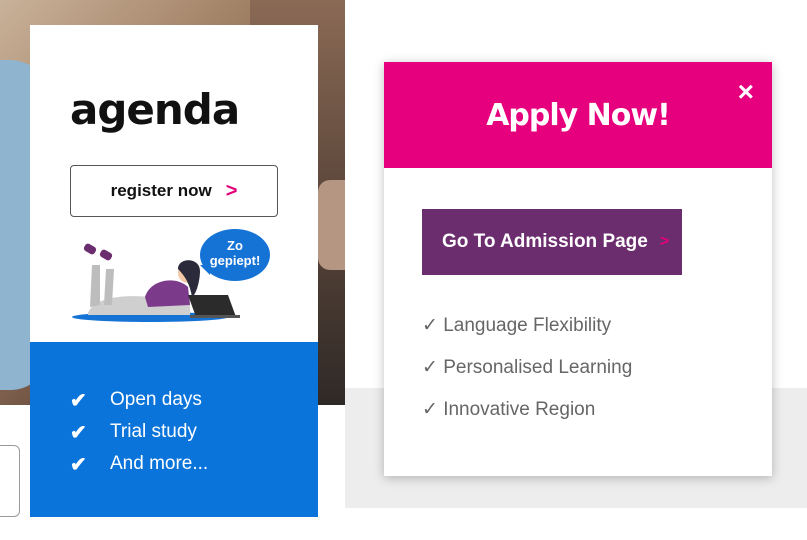 The image size is (807, 540). What do you see at coordinates (545, 241) in the screenshot?
I see `admission-button-label: Go To Admission Page` at bounding box center [545, 241].